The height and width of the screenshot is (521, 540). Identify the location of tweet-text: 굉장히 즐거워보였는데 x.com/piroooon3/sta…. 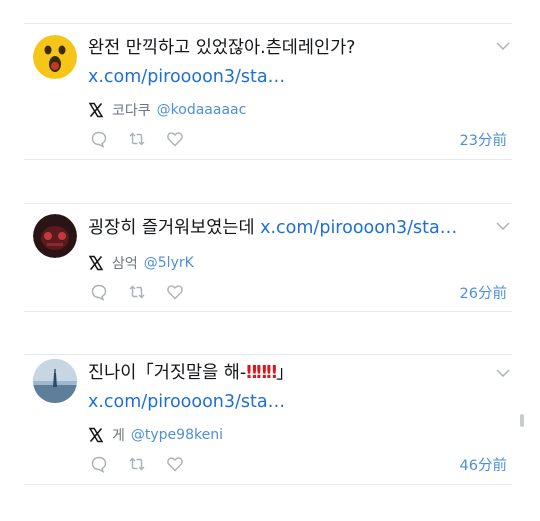
(294, 228).